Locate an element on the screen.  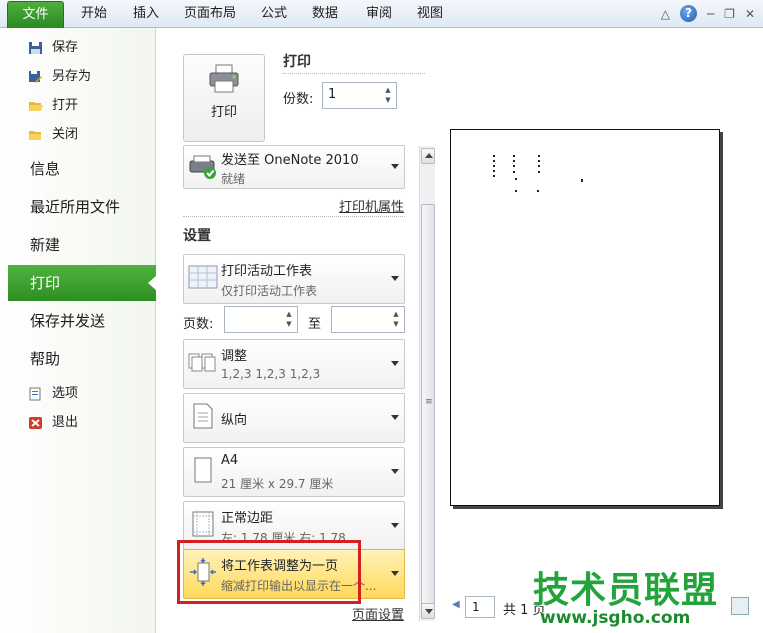
orientation-dropdown: 纵向 is located at coordinates (294, 418).